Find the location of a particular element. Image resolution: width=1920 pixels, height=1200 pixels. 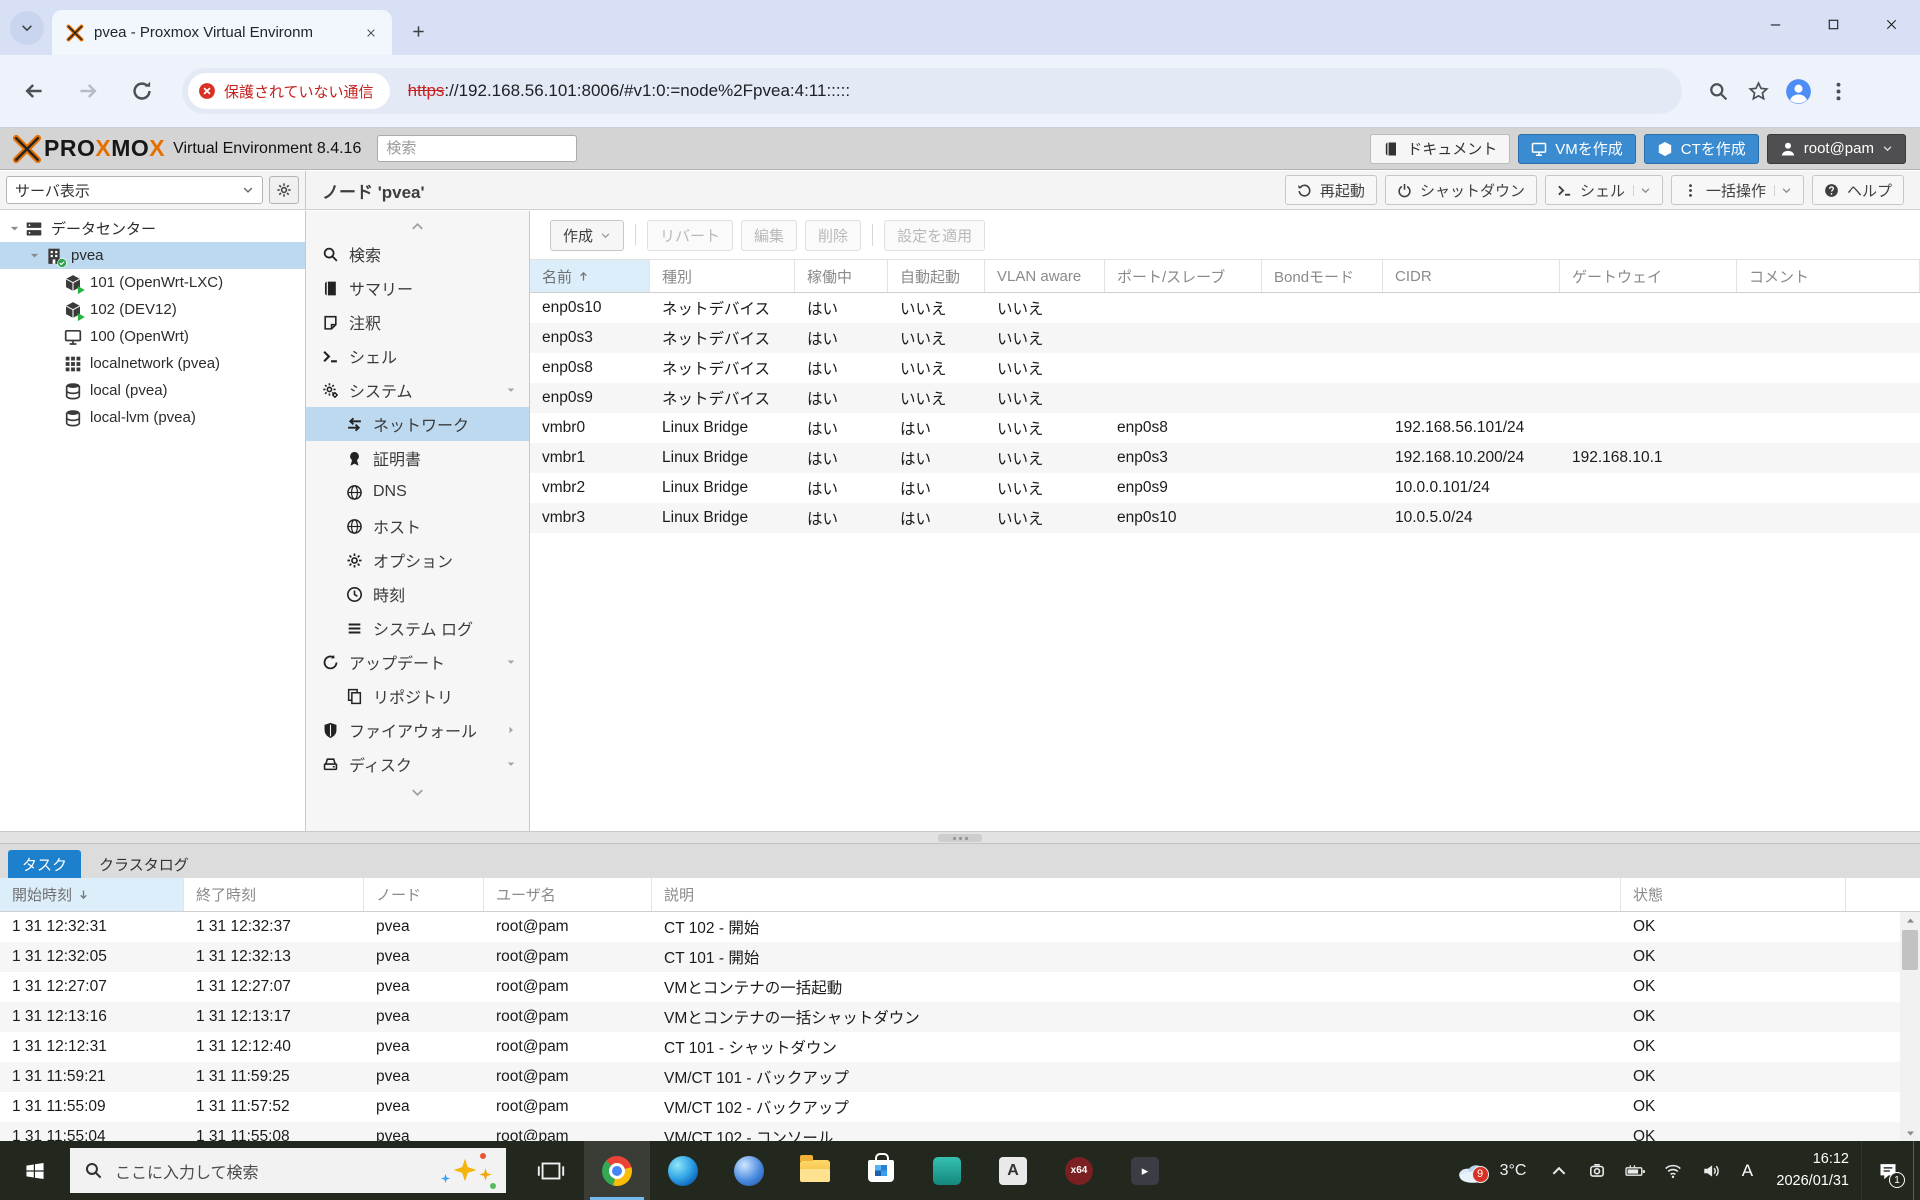

action-center-button: 1 is located at coordinates (1887, 1170).